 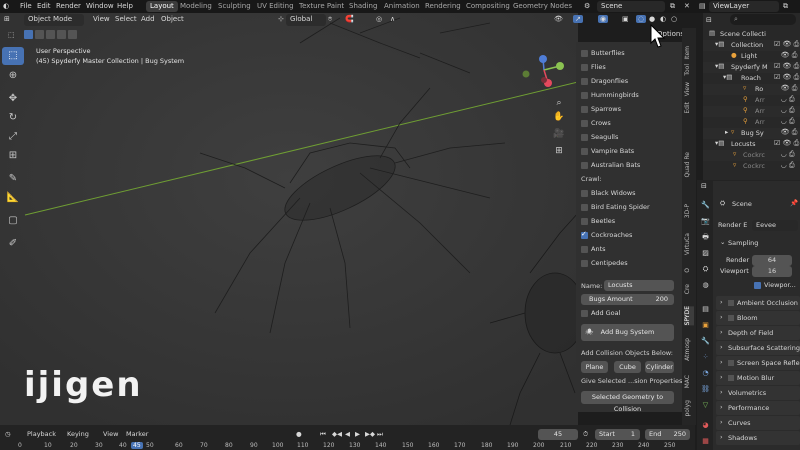 I want to click on tab-polygon: polyg, so click(x=689, y=408).